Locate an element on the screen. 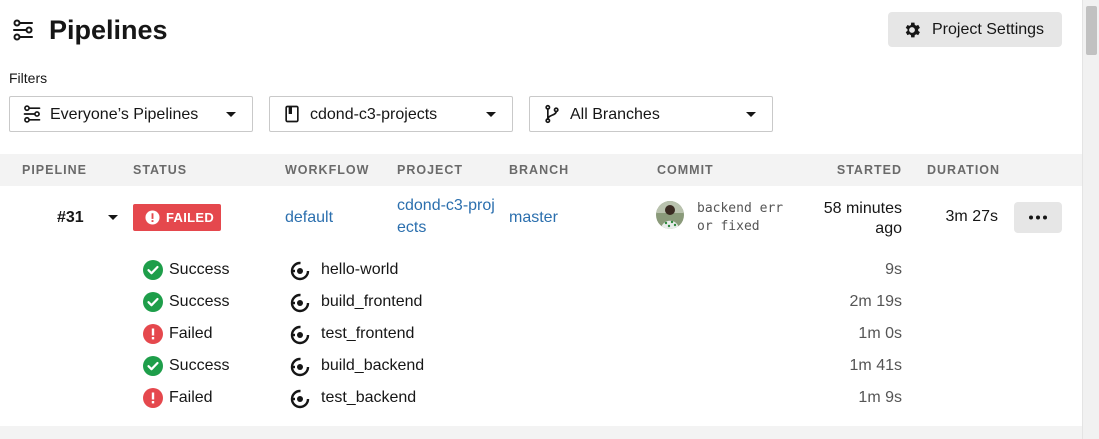 This screenshot has height=439, width=1099. scrollbar-thumb is located at coordinates (1091, 30).